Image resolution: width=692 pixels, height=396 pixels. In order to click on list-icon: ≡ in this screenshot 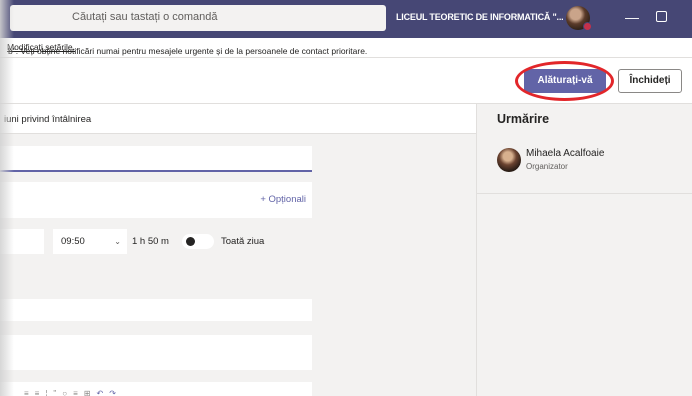, I will do `click(29, 392)`.